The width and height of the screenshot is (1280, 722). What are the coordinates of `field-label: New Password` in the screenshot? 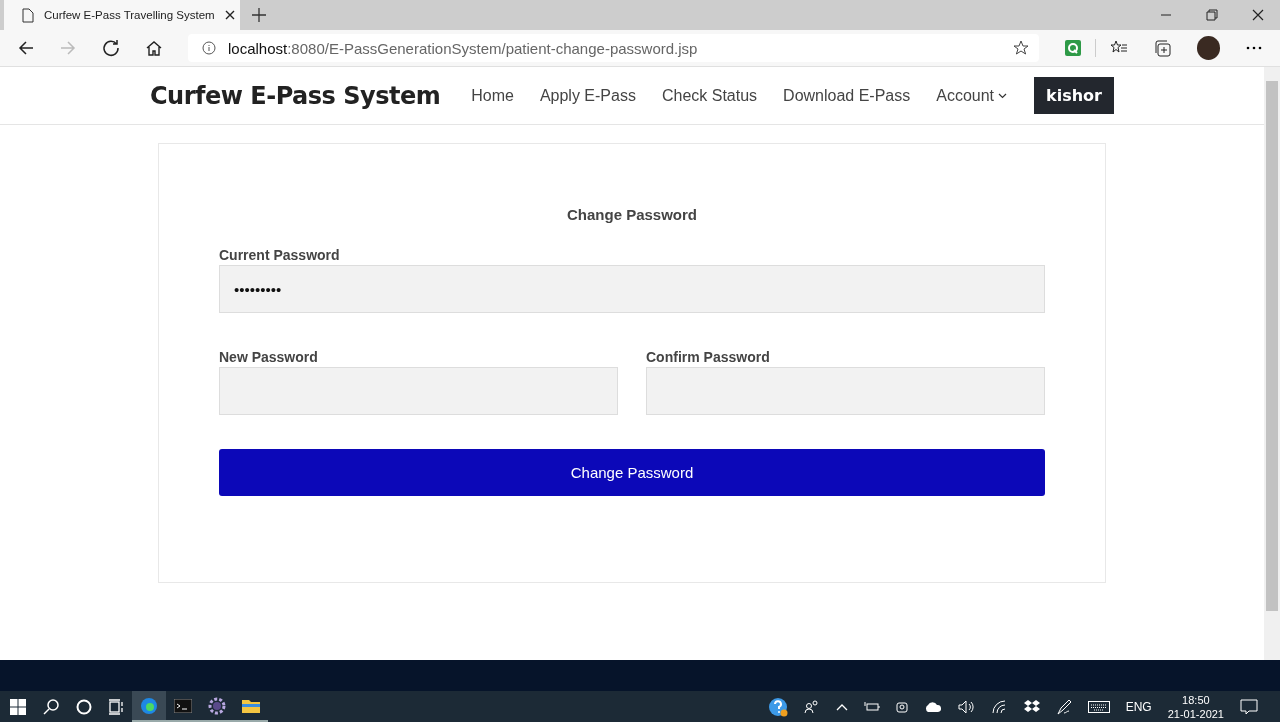 It's located at (269, 357).